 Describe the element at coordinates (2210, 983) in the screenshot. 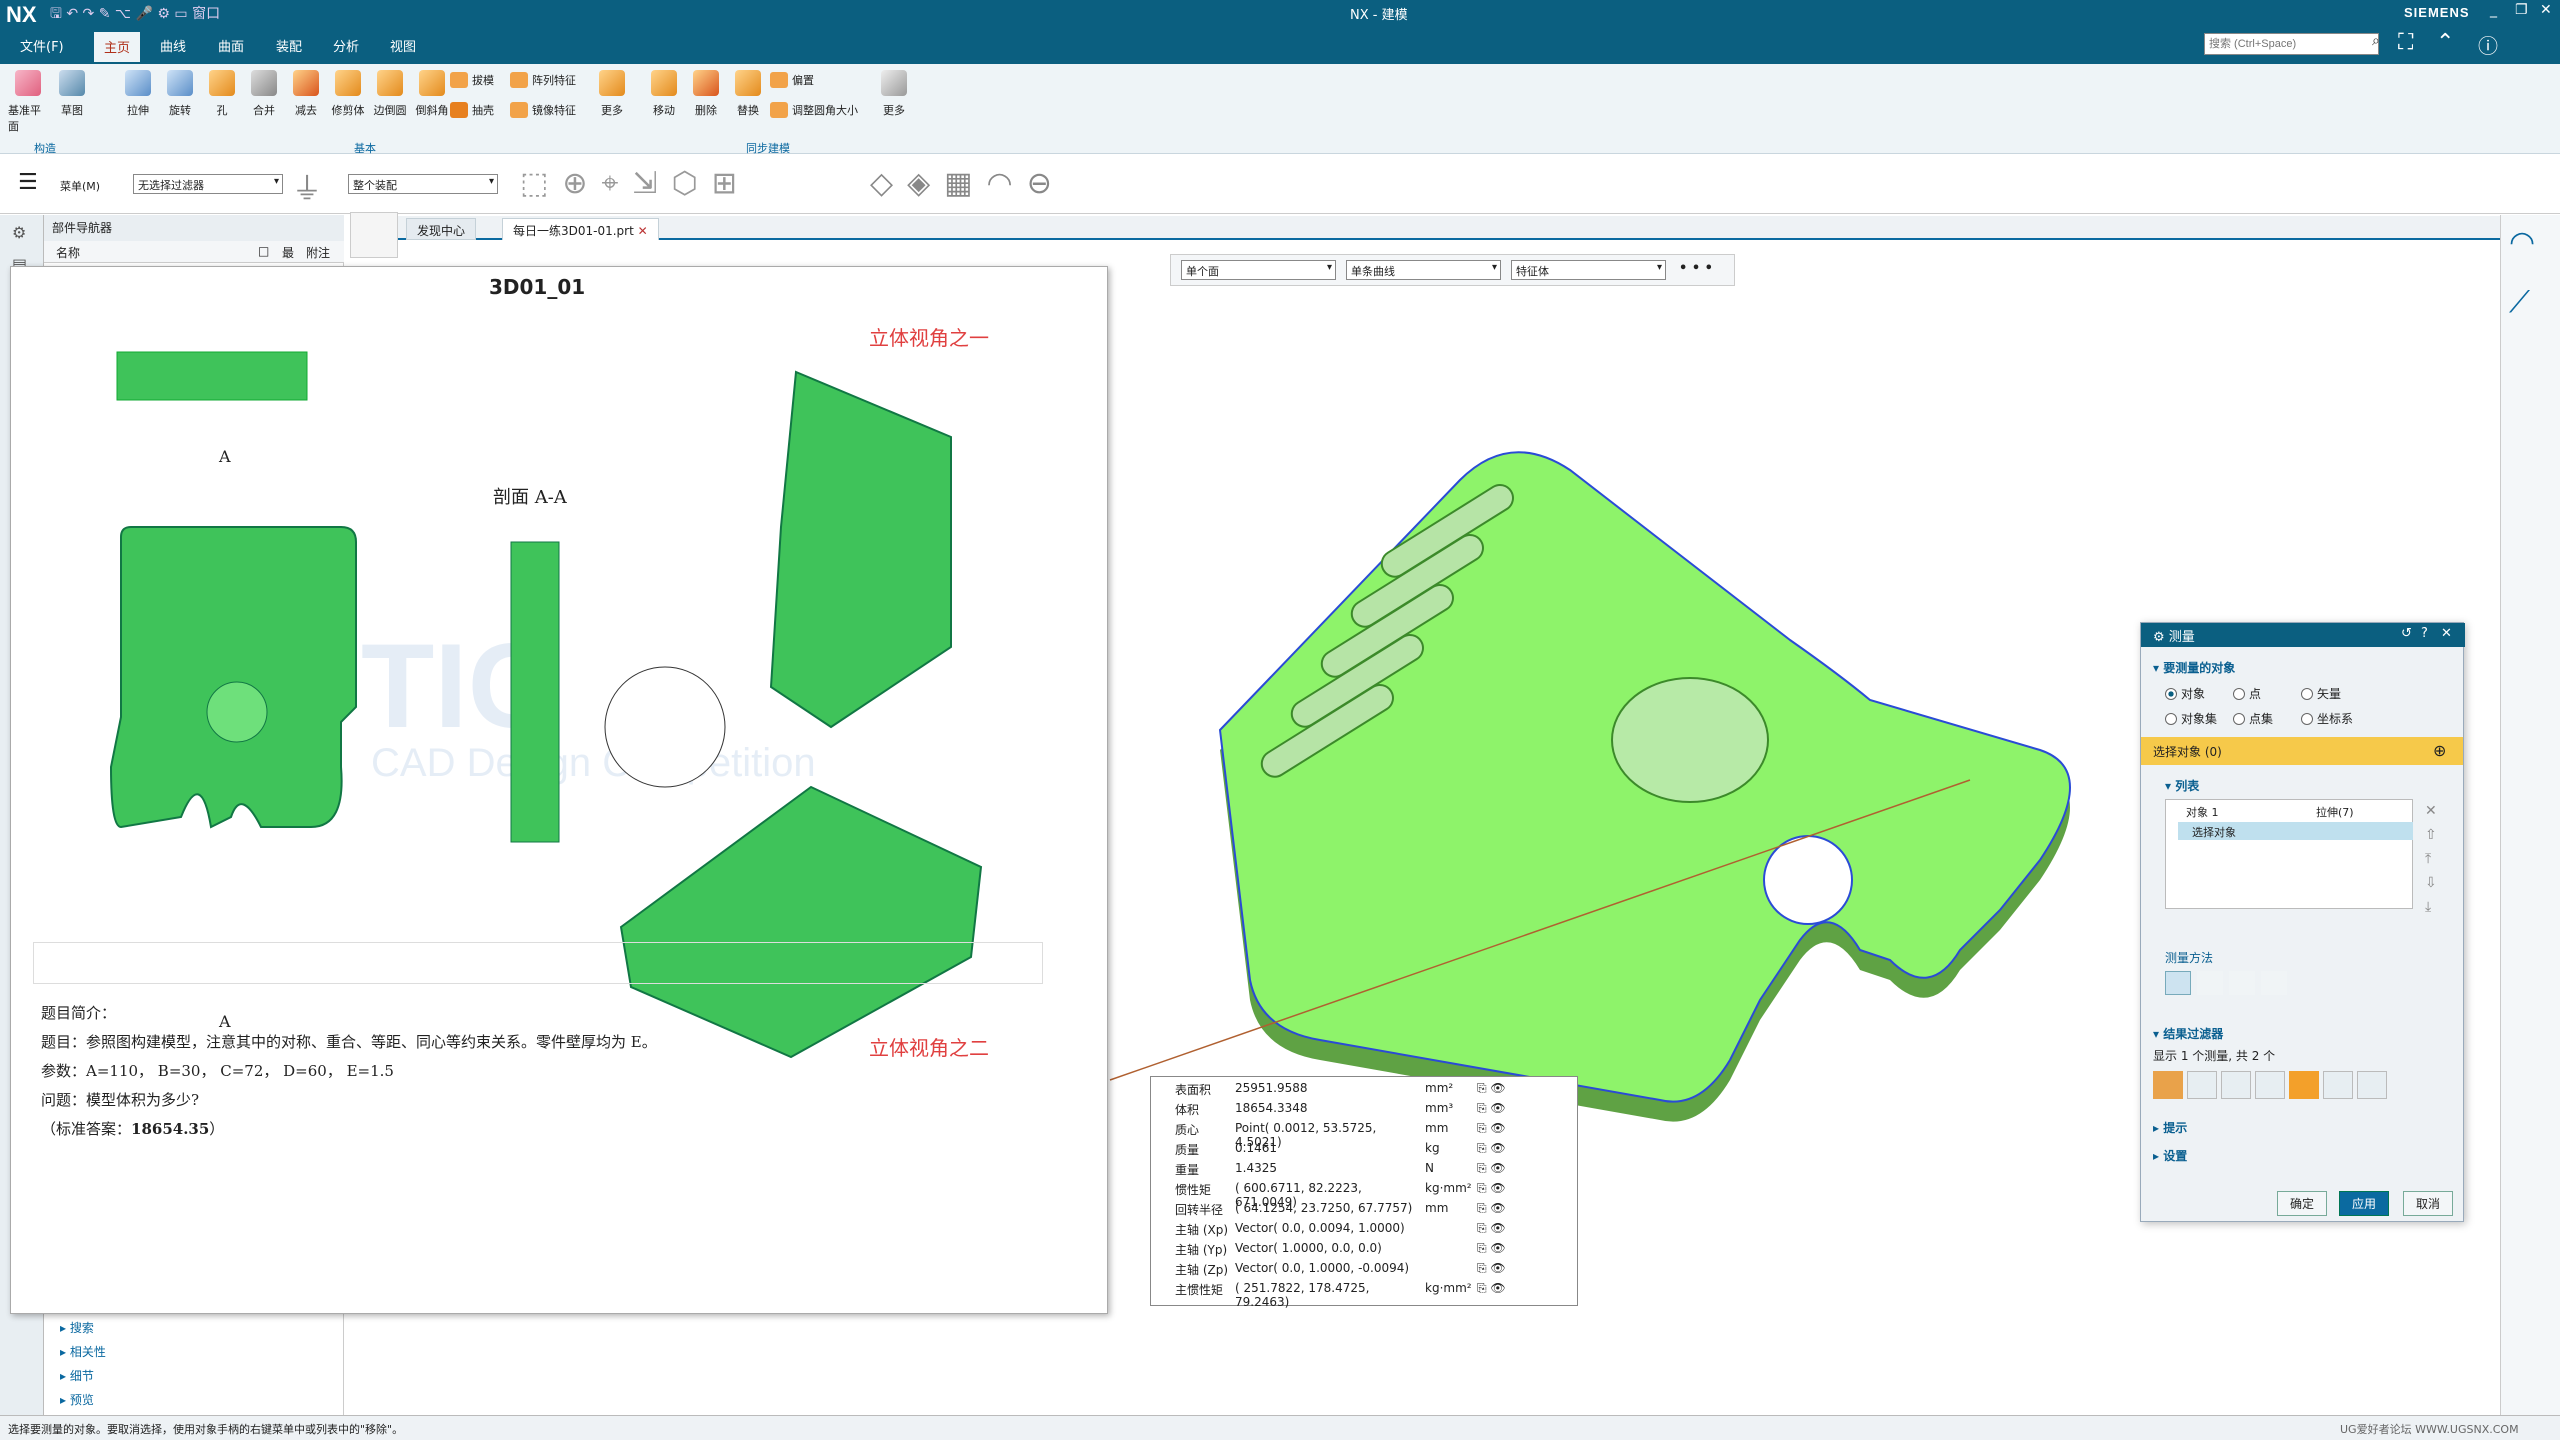

I see `method-parallel-icon` at that location.